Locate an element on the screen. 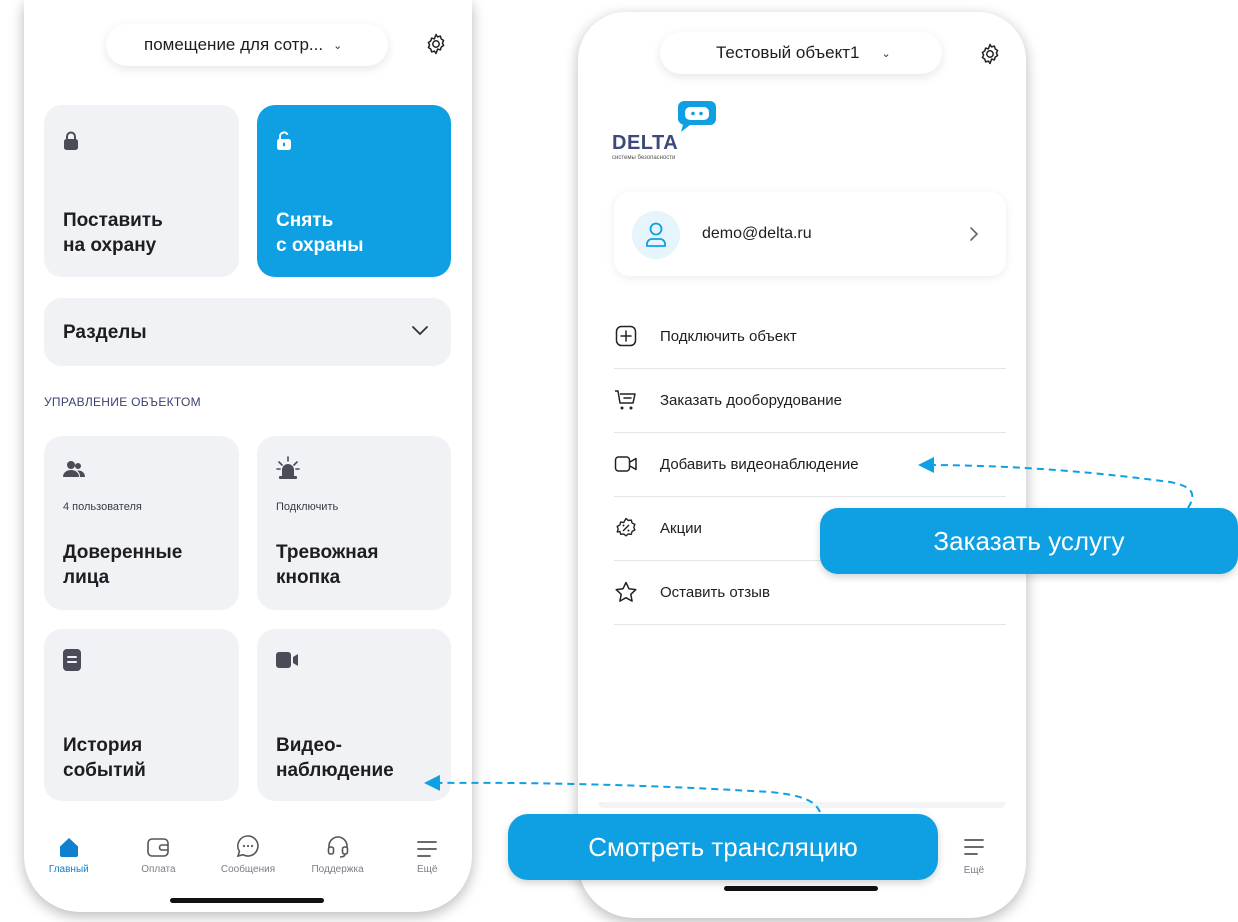 The height and width of the screenshot is (922, 1238). order-service-callout: Заказать услугу is located at coordinates (1029, 541).